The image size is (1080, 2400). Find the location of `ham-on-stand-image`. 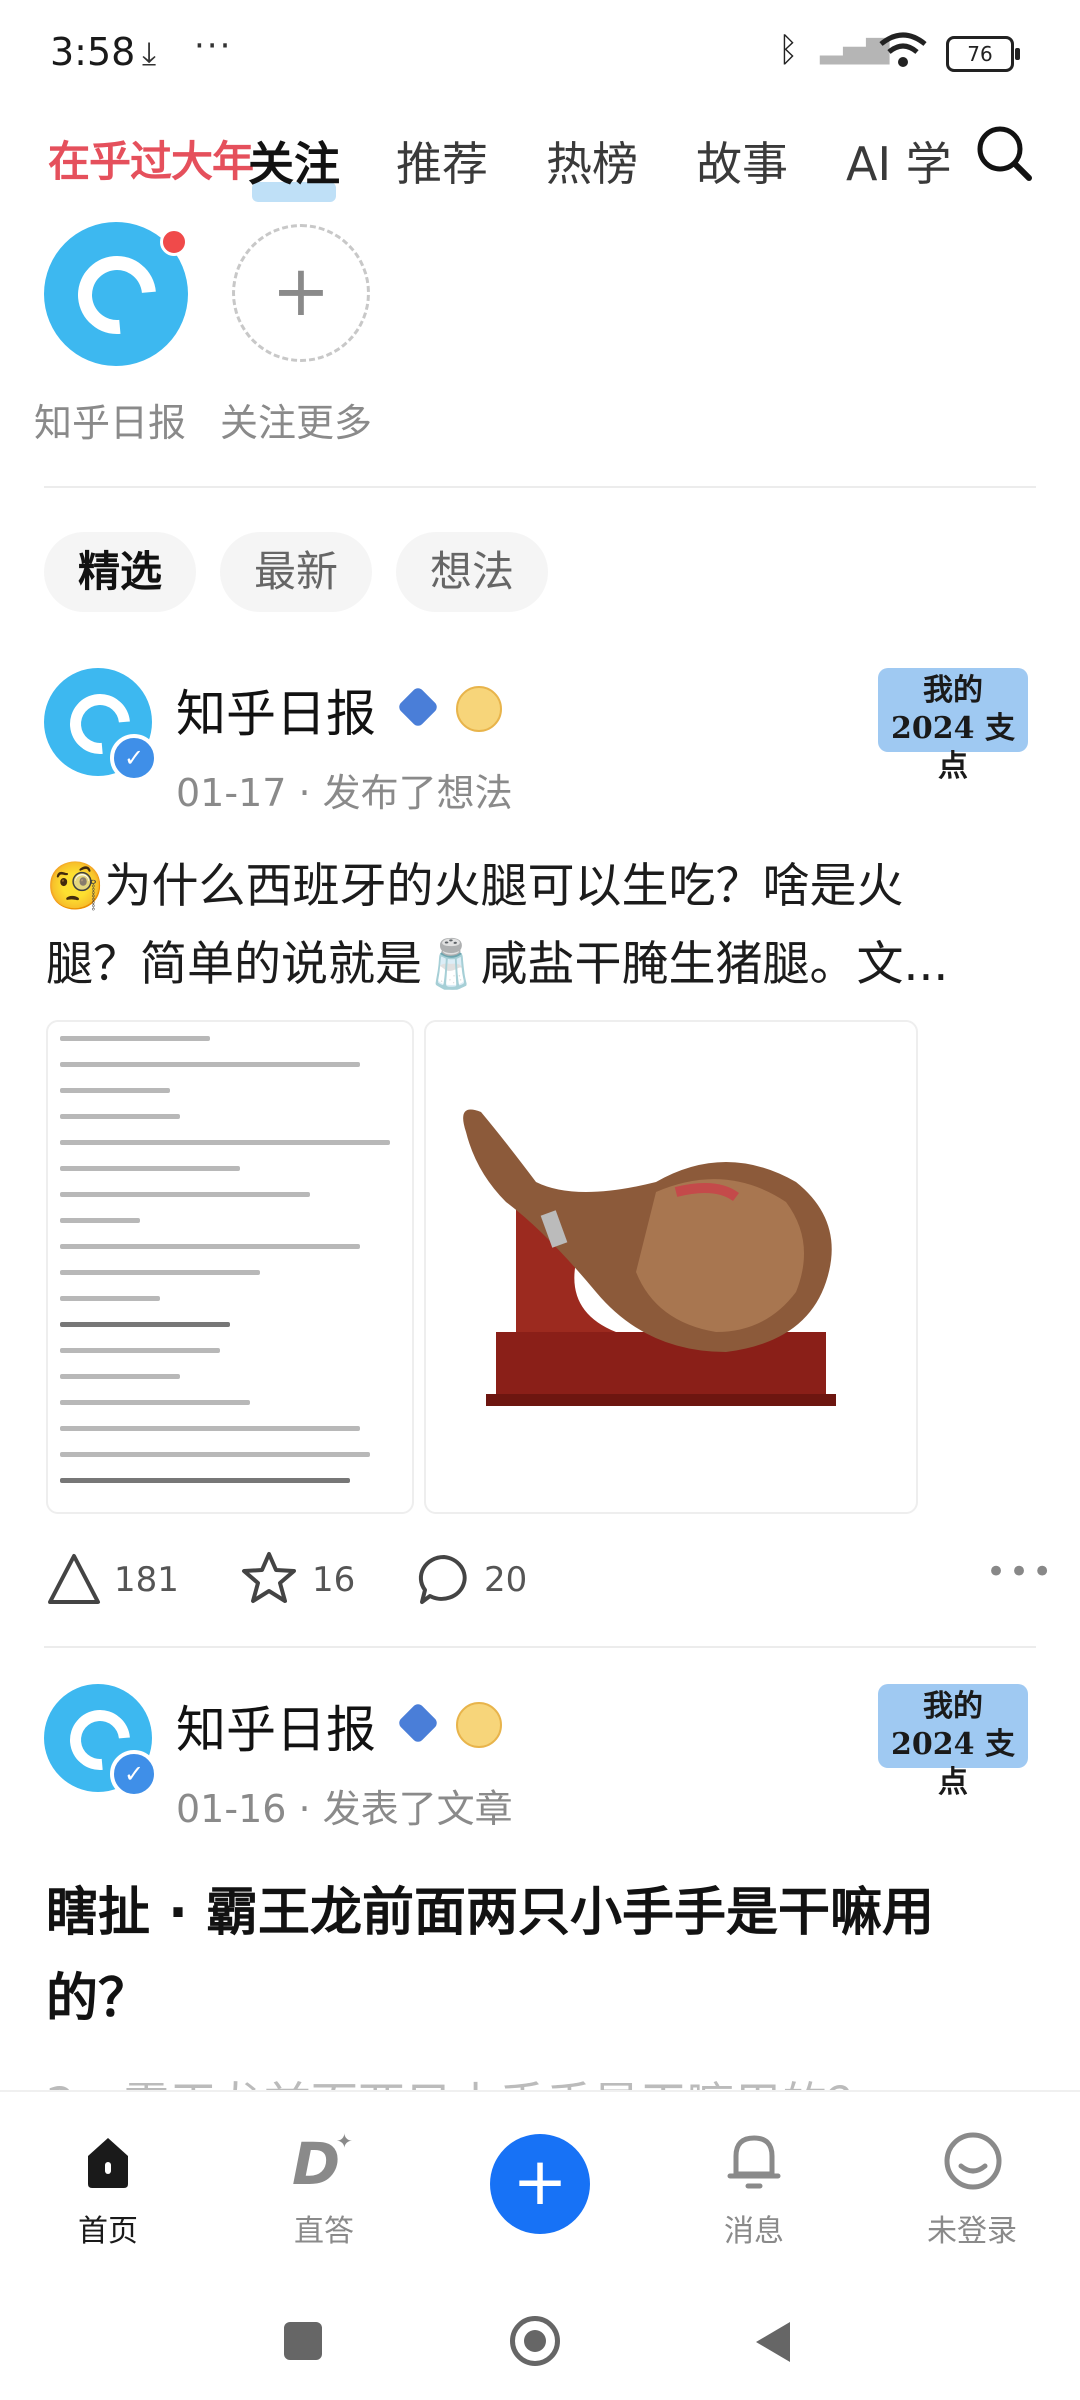

ham-on-stand-image is located at coordinates (671, 1267).